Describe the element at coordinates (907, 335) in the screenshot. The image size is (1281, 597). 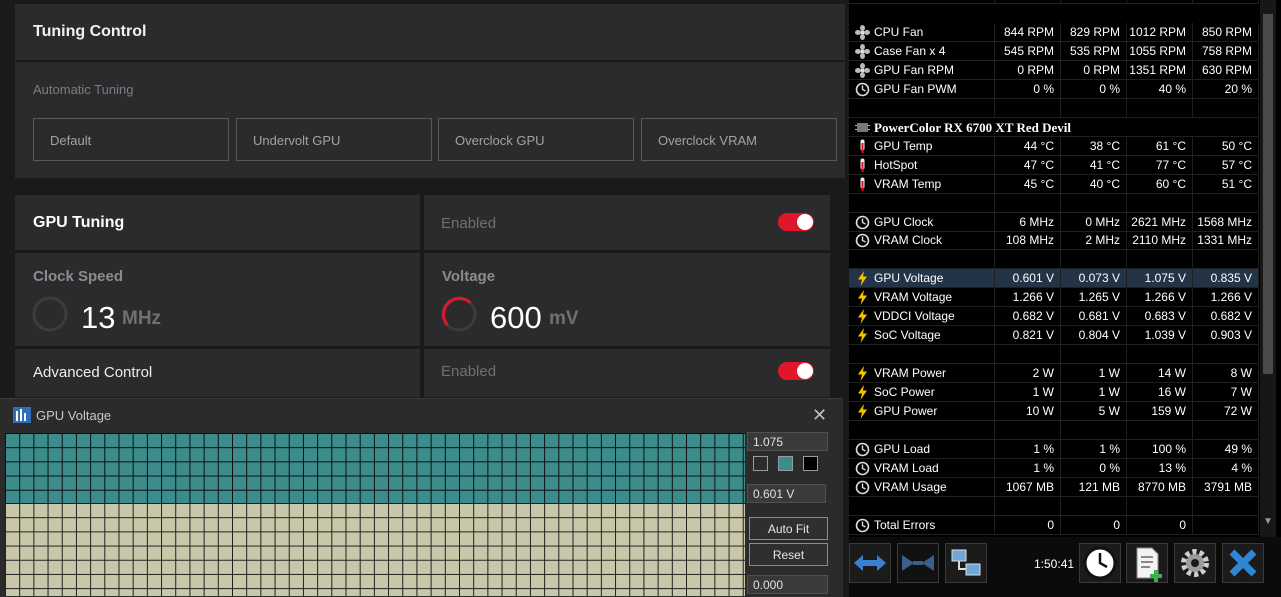
I see `sensor-label: SoC Voltage` at that location.